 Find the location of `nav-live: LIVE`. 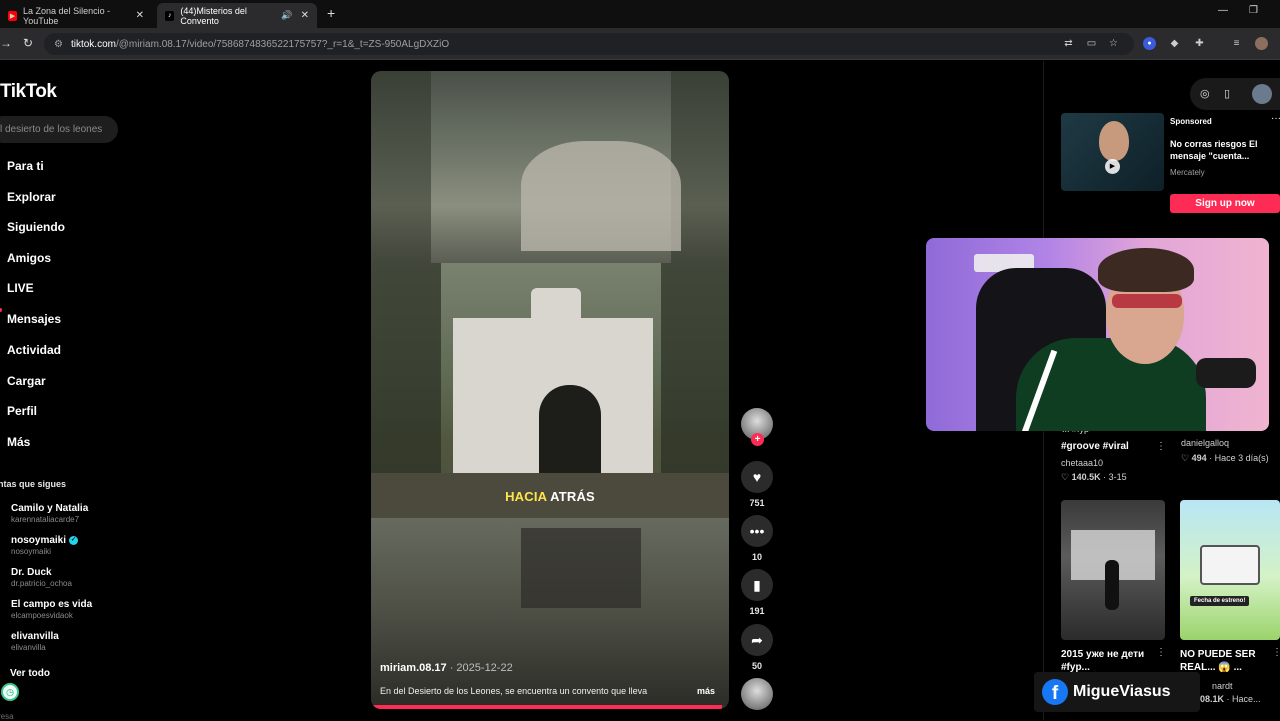

nav-live: LIVE is located at coordinates (20, 288).